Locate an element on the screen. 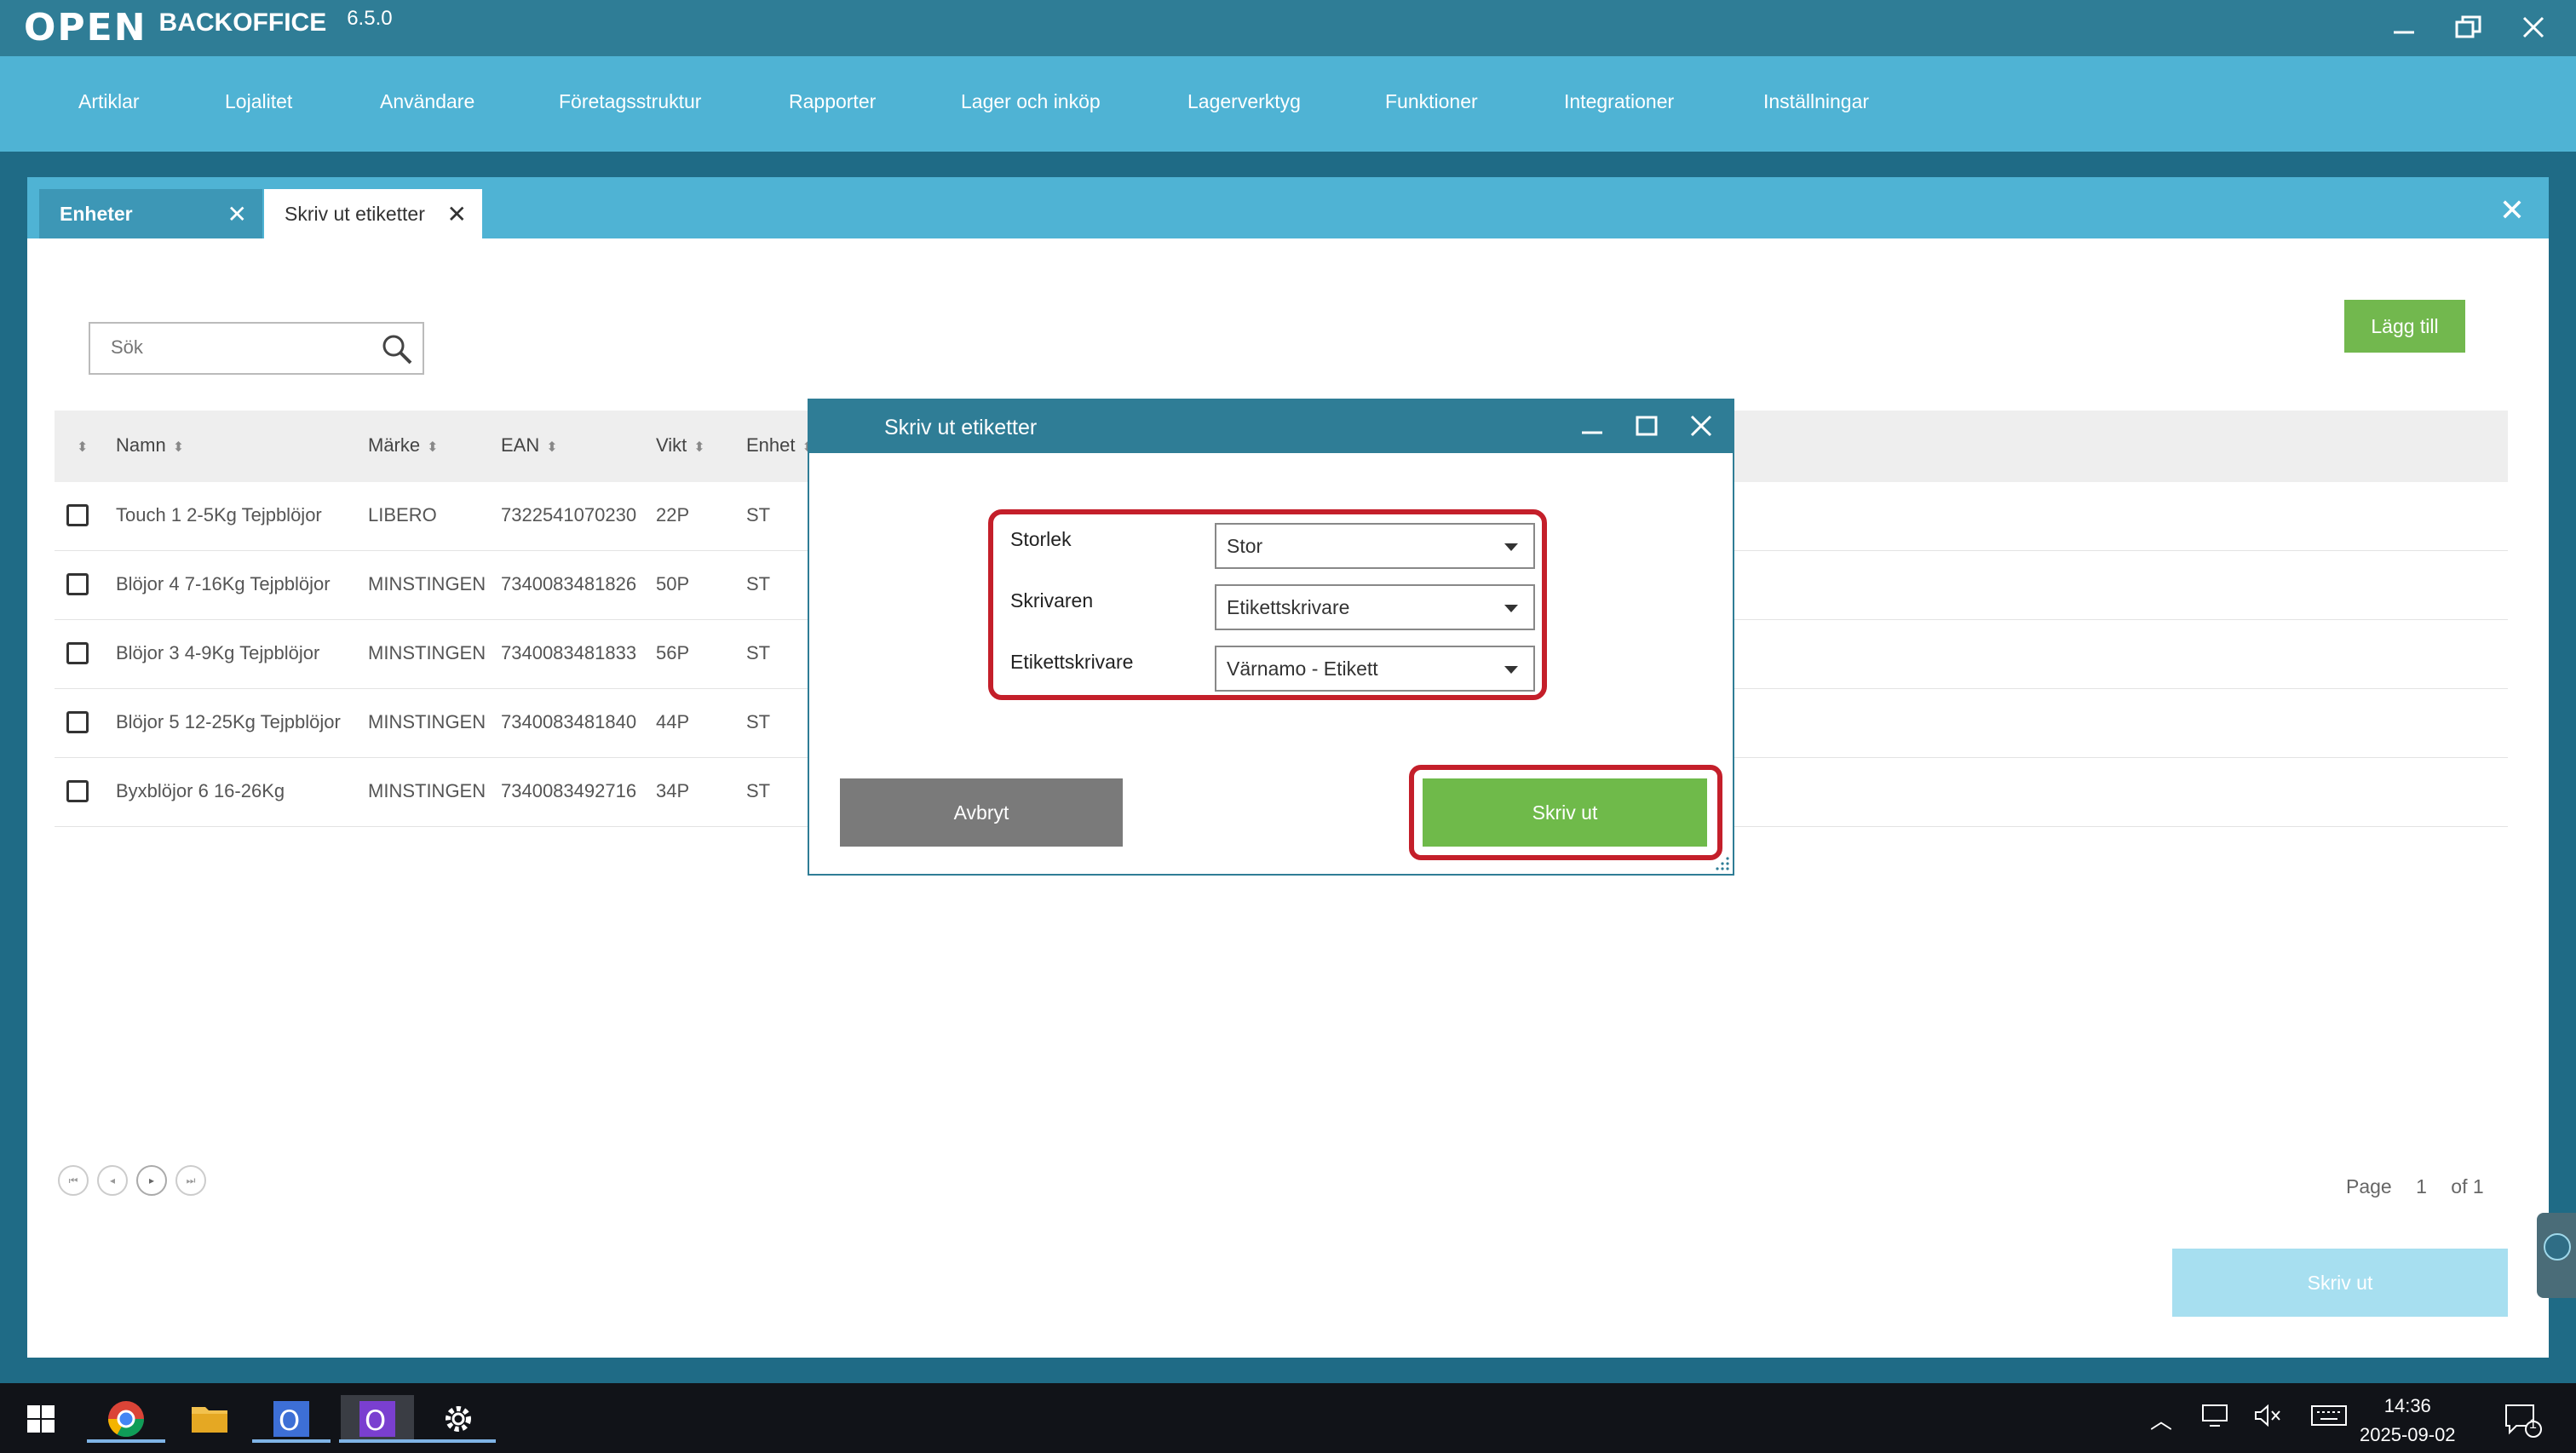 This screenshot has width=2576, height=1453. network-icon is located at coordinates (2215, 1418).